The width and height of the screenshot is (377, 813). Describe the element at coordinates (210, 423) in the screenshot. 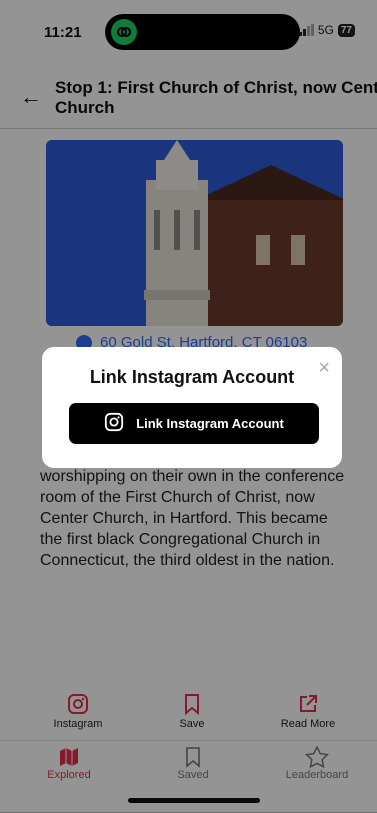

I see `link-instagram-label: Link Instagram Account` at that location.